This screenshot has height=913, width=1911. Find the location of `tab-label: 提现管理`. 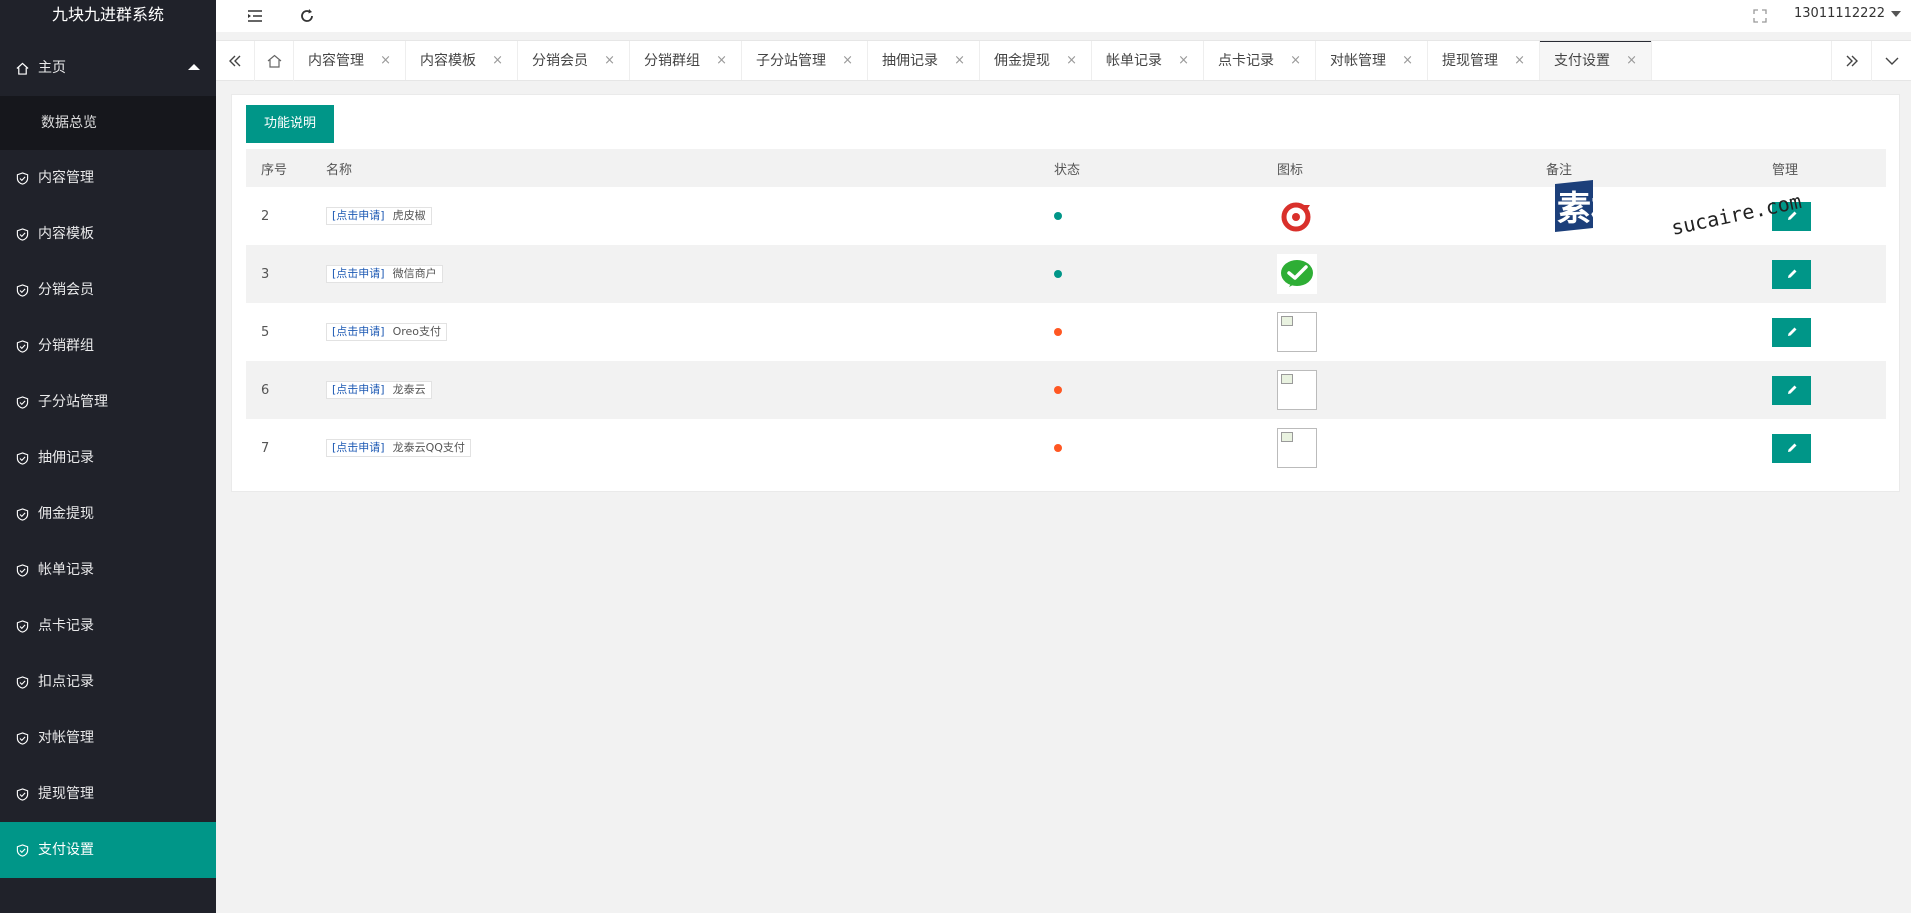

tab-label: 提现管理 is located at coordinates (1470, 61).